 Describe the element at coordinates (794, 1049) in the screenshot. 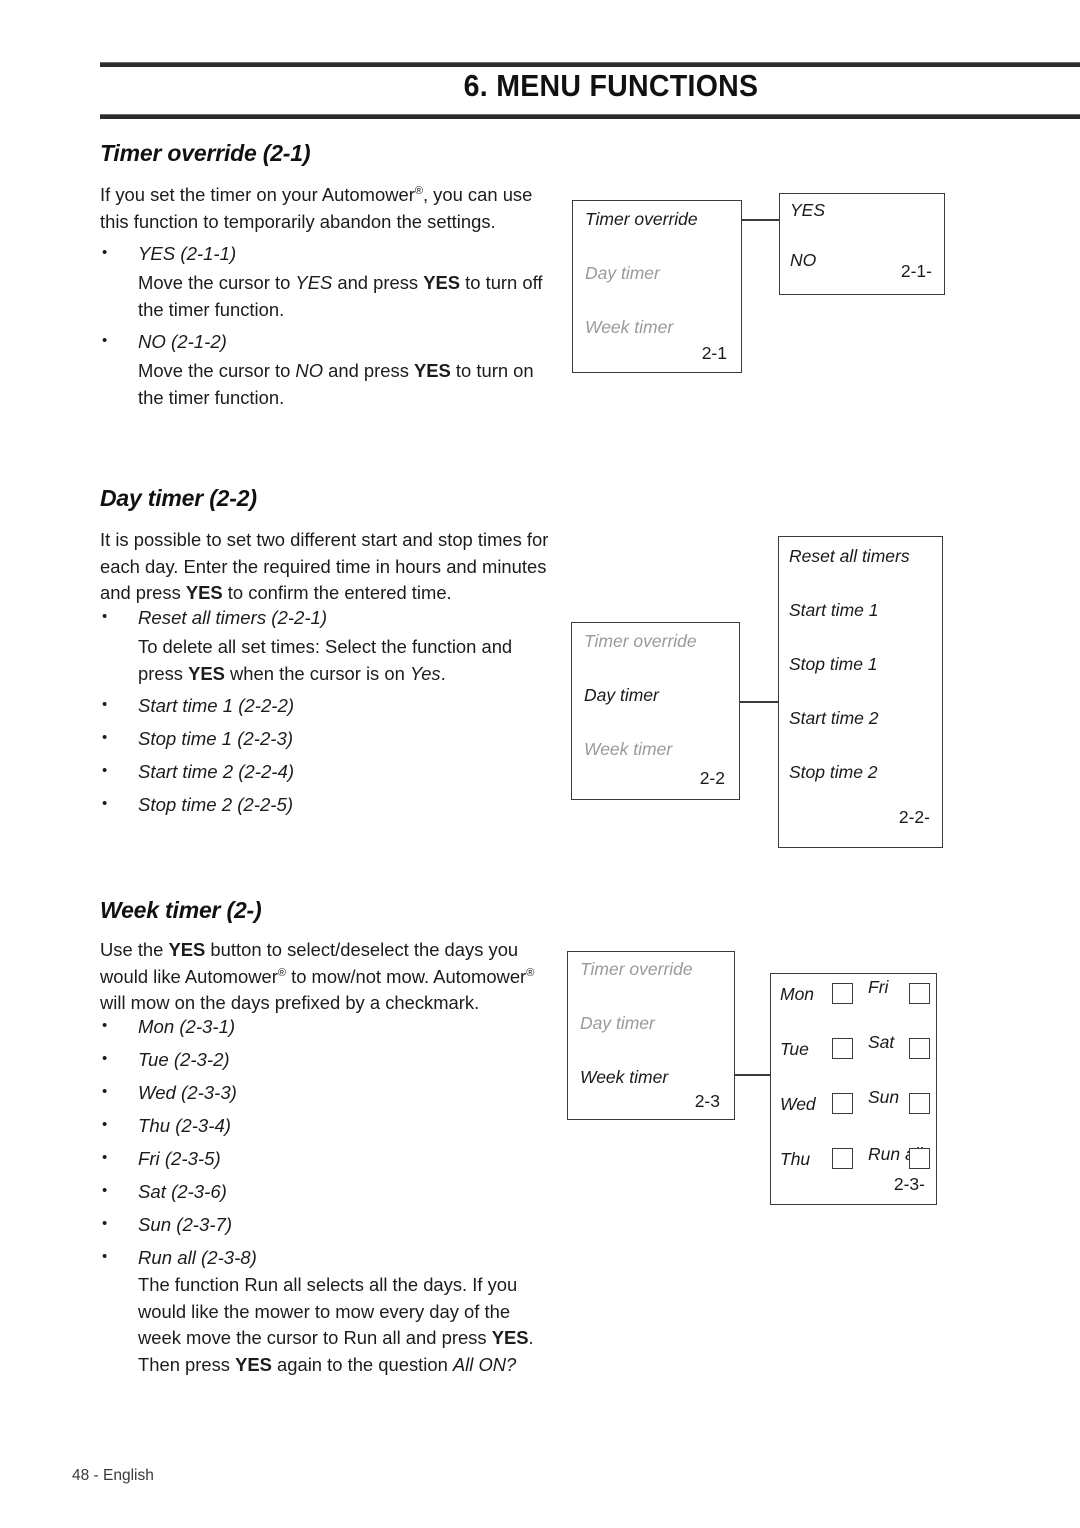

I see `day-label-tue: Tue` at that location.